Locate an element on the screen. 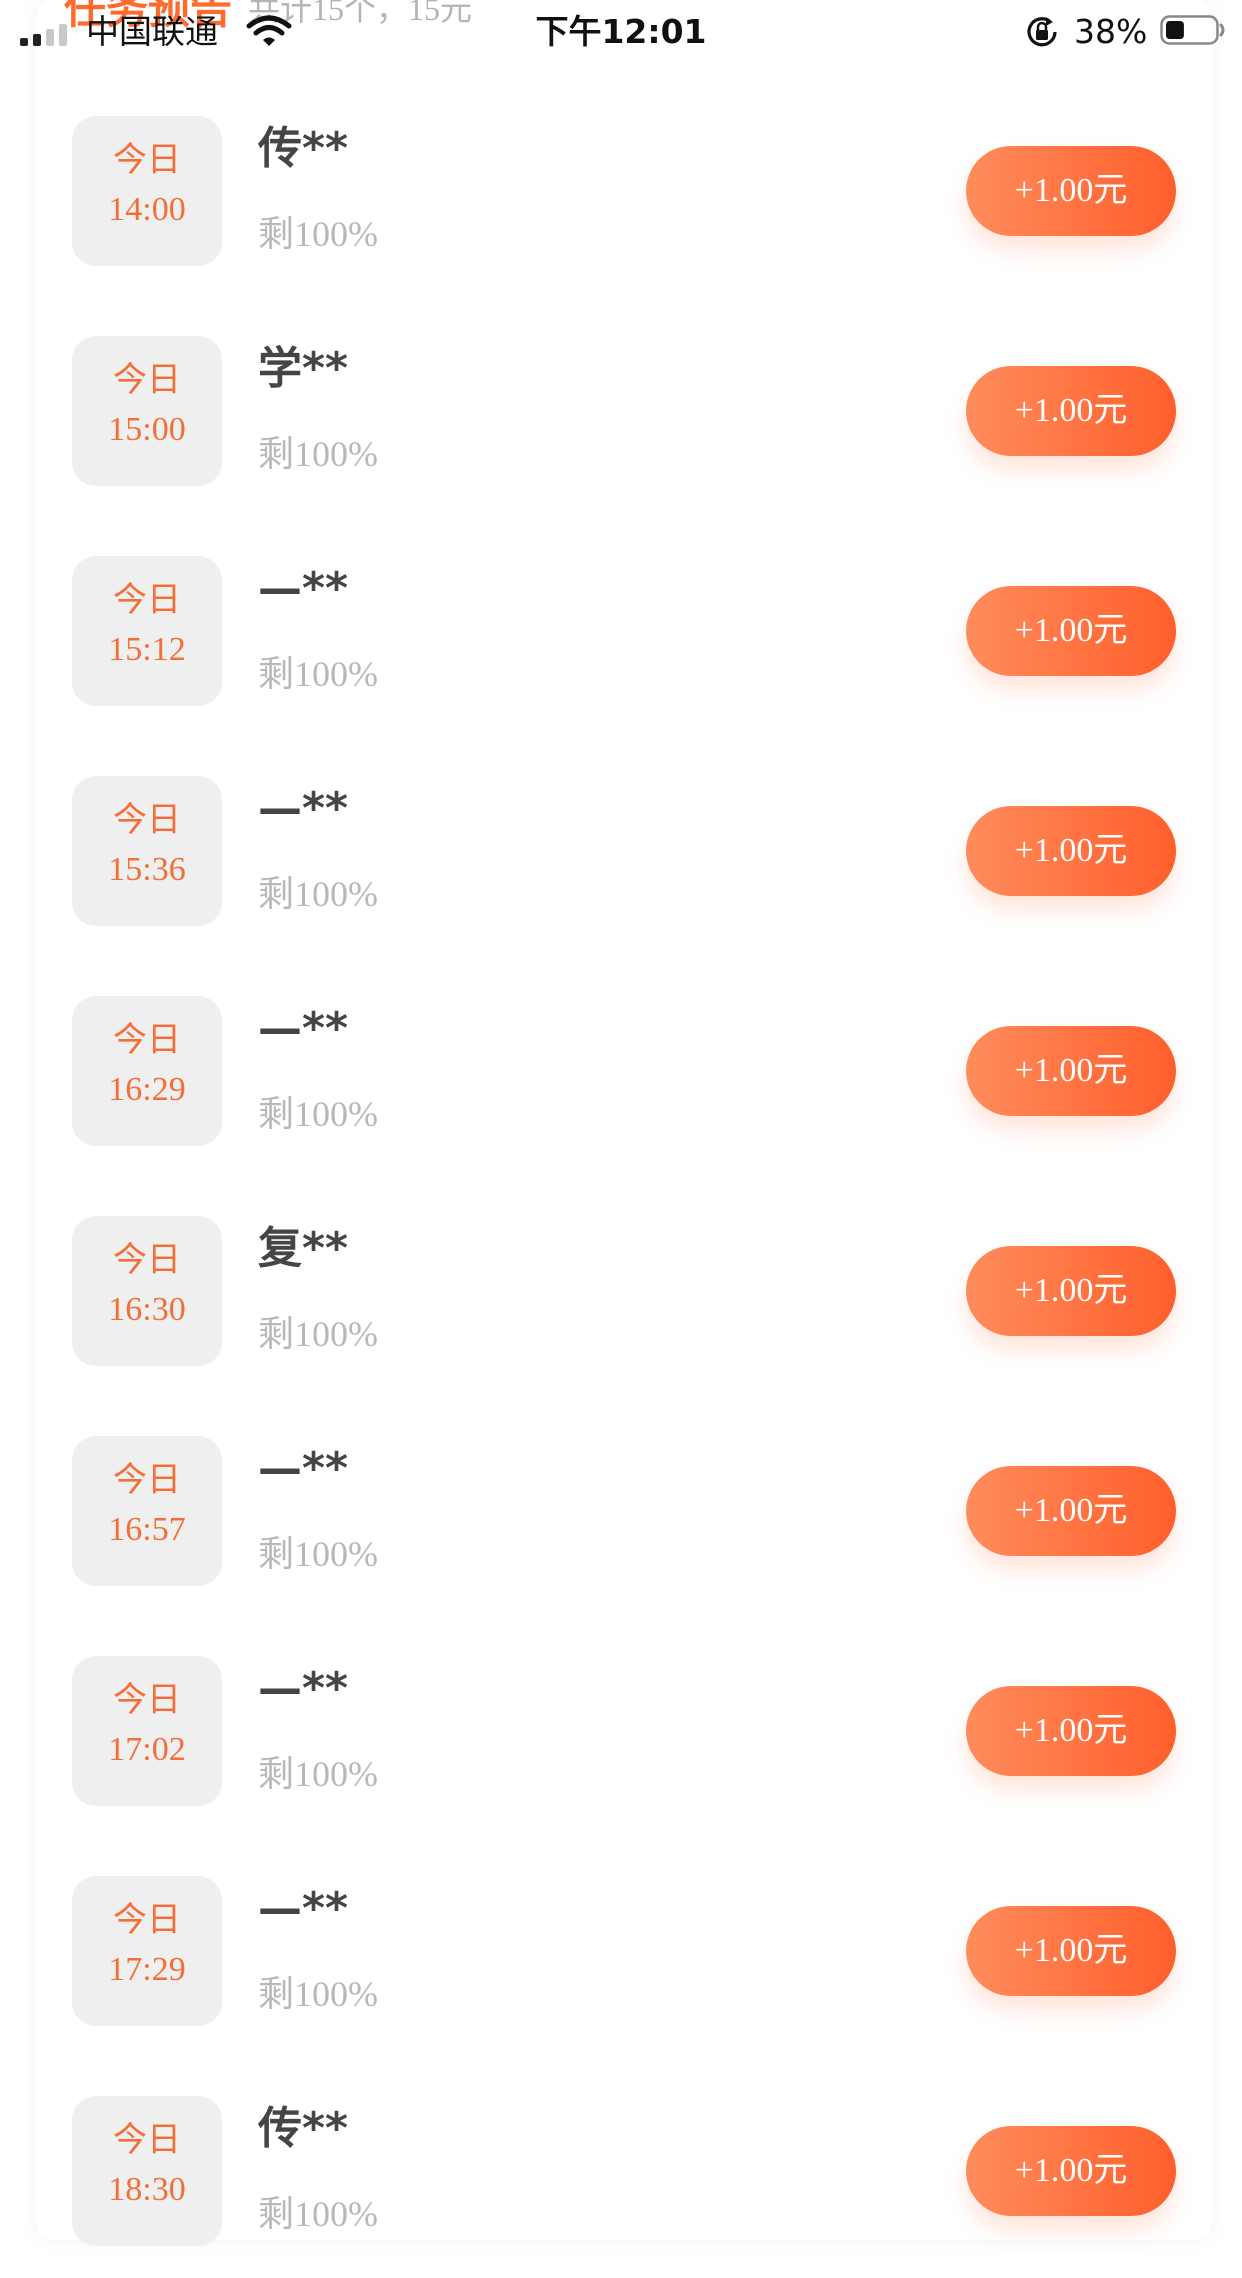 The width and height of the screenshot is (1242, 2278). task-row: 今日 14:00 传** 剩100% +1.00元 is located at coordinates (621, 188).